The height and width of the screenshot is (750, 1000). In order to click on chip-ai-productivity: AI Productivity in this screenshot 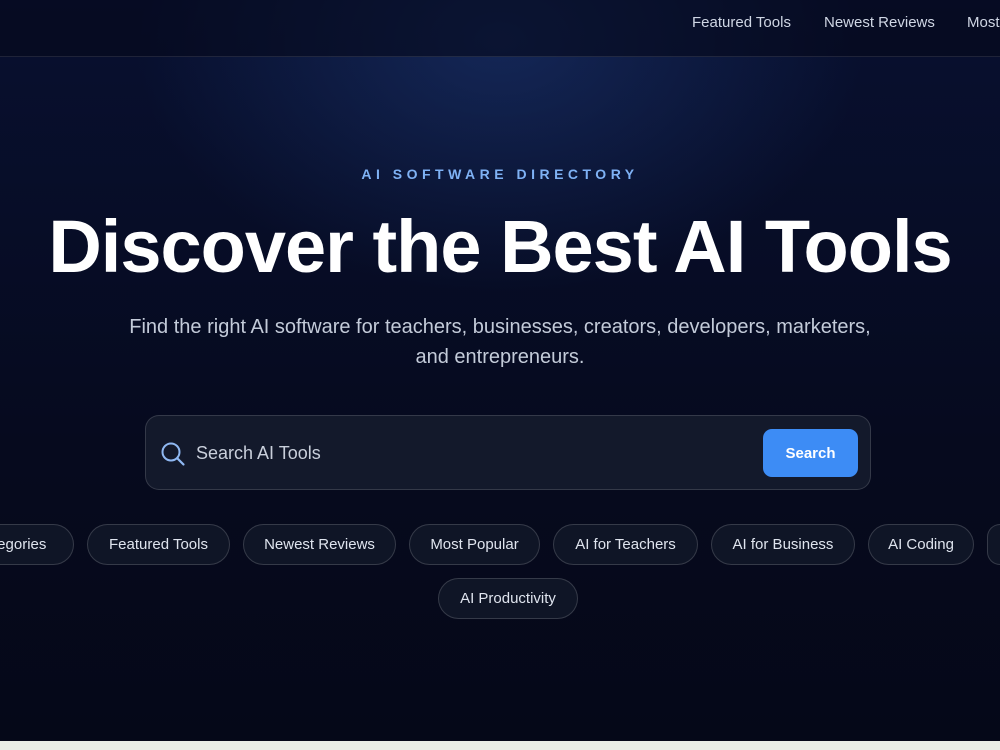, I will do `click(508, 598)`.